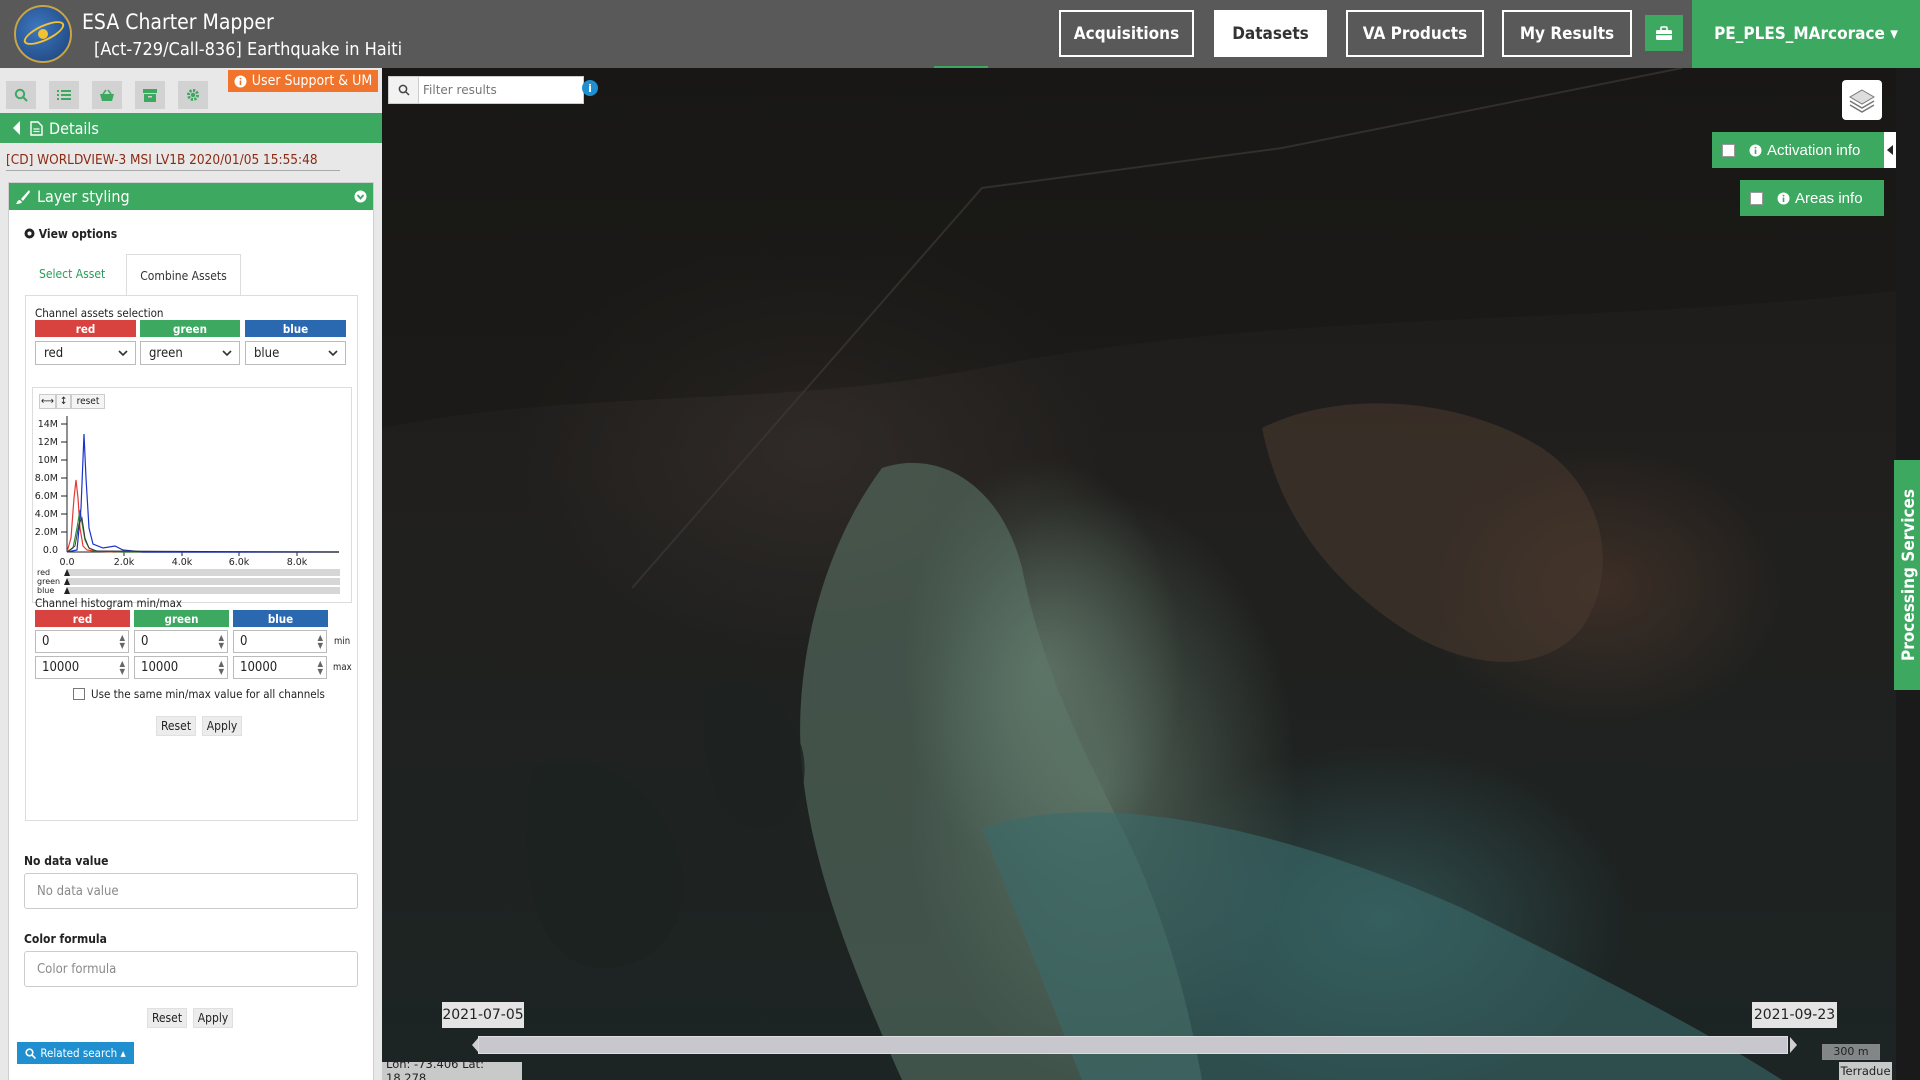 The image size is (1920, 1080). Describe the element at coordinates (203, 590) in the screenshot. I see `range-slider-blue` at that location.